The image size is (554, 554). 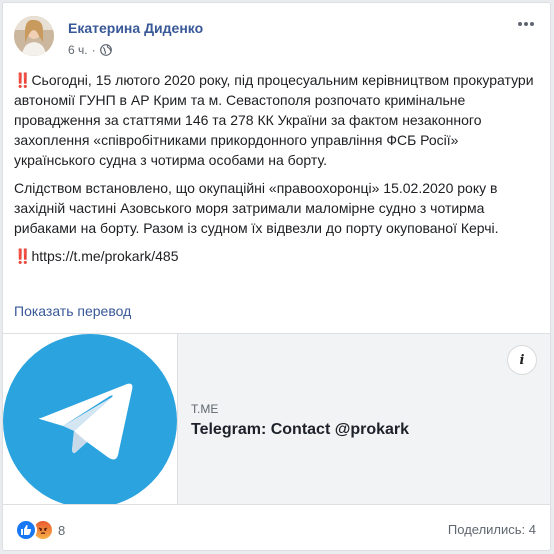 What do you see at coordinates (105, 50) in the screenshot?
I see `globe-icon` at bounding box center [105, 50].